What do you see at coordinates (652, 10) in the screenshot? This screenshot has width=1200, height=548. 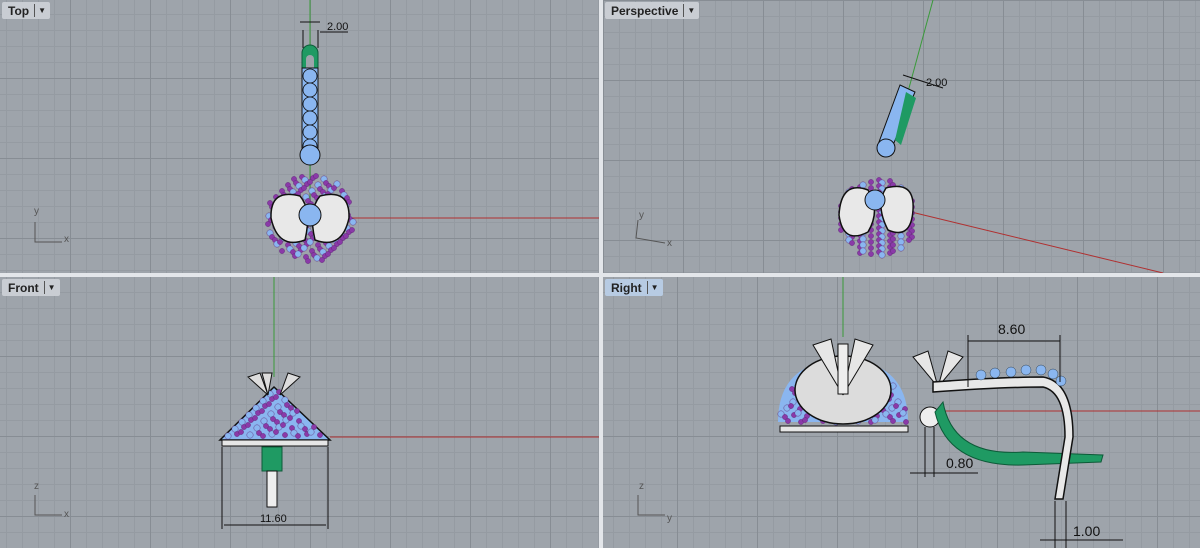 I see `viewport-label-perspective: Perspective ▼` at bounding box center [652, 10].